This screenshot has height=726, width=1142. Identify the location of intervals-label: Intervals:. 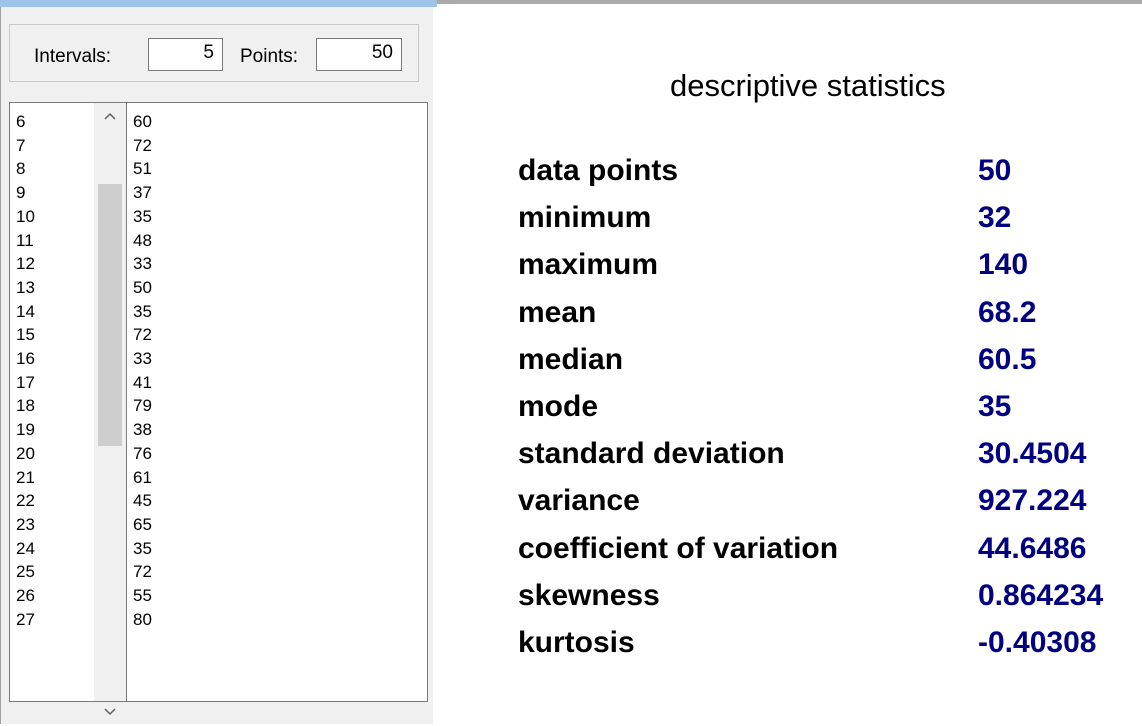
(73, 56).